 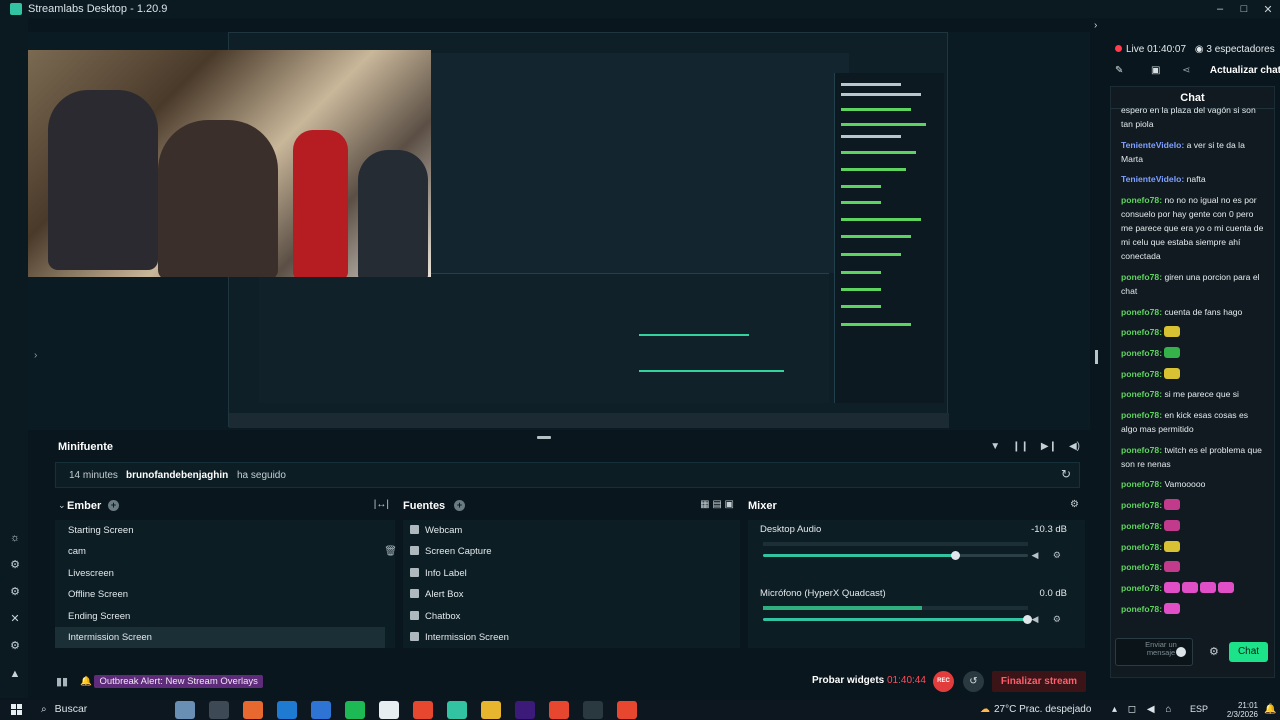 I want to click on widgets-icon: ⚙, so click(x=15, y=592).